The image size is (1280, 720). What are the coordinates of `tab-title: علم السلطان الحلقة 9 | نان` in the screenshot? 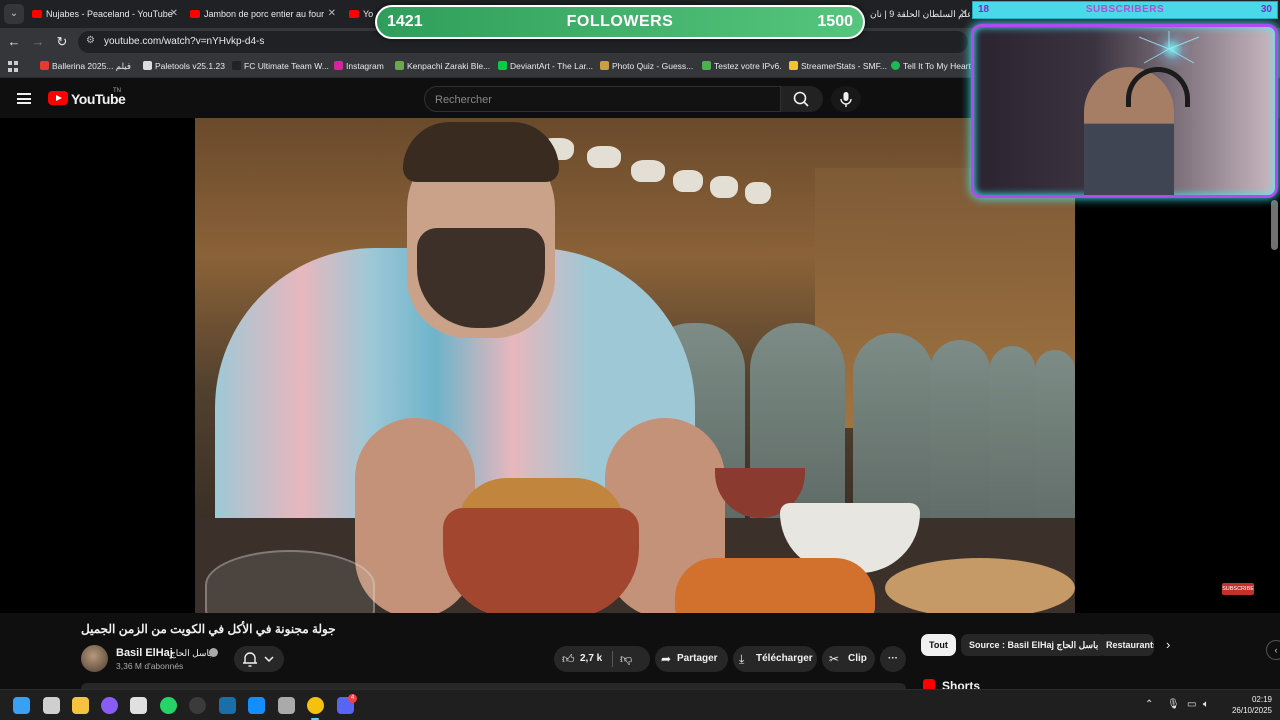 It's located at (920, 14).